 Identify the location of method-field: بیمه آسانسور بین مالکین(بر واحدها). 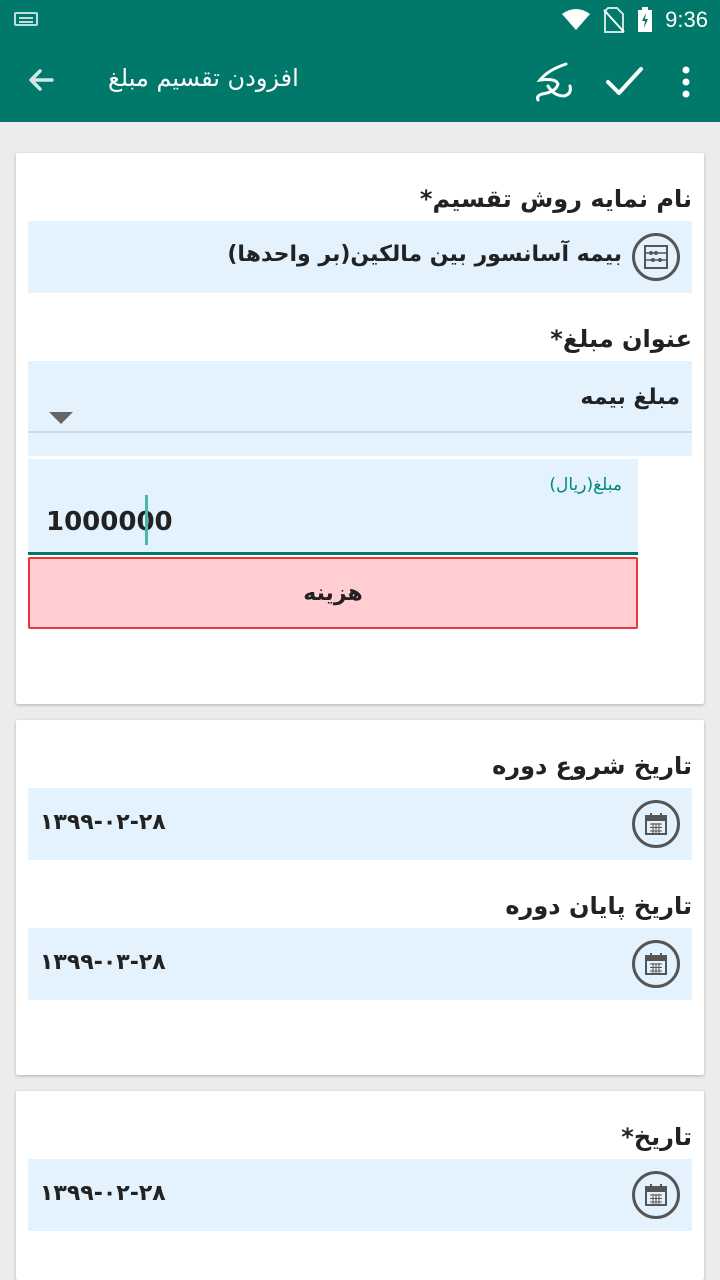
(360, 257).